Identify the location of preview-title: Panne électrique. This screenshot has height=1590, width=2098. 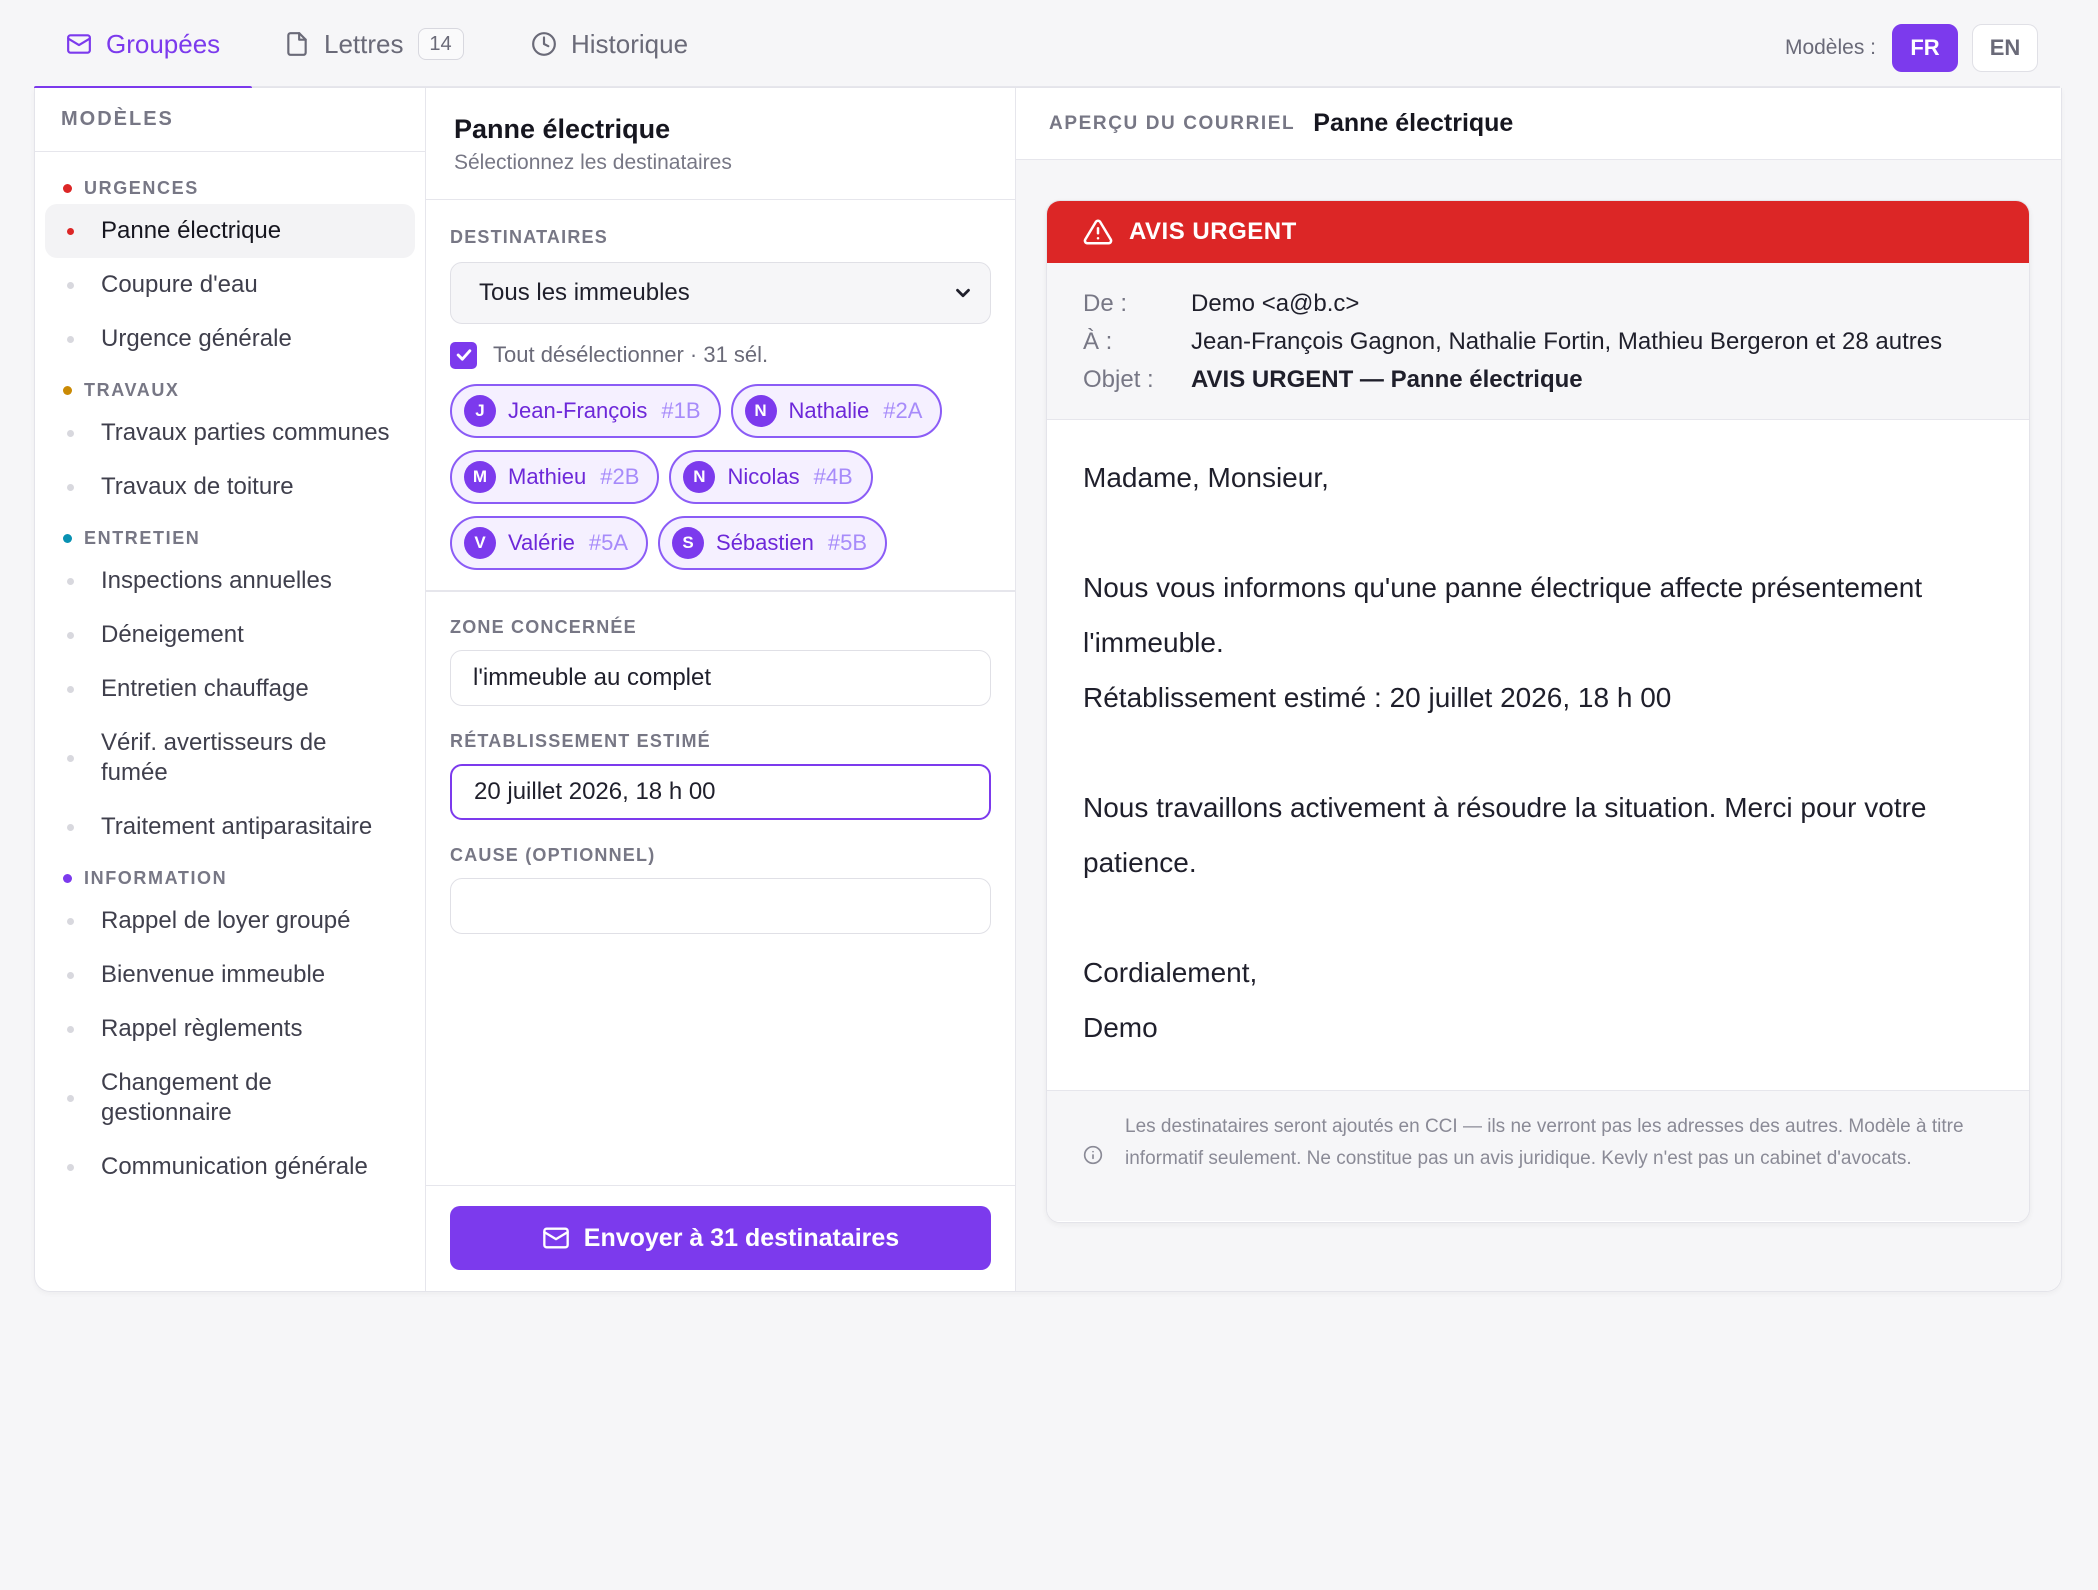
(1413, 123).